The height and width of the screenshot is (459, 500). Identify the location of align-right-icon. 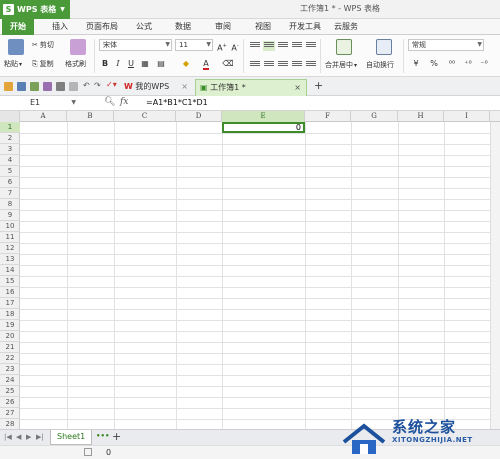
(283, 65).